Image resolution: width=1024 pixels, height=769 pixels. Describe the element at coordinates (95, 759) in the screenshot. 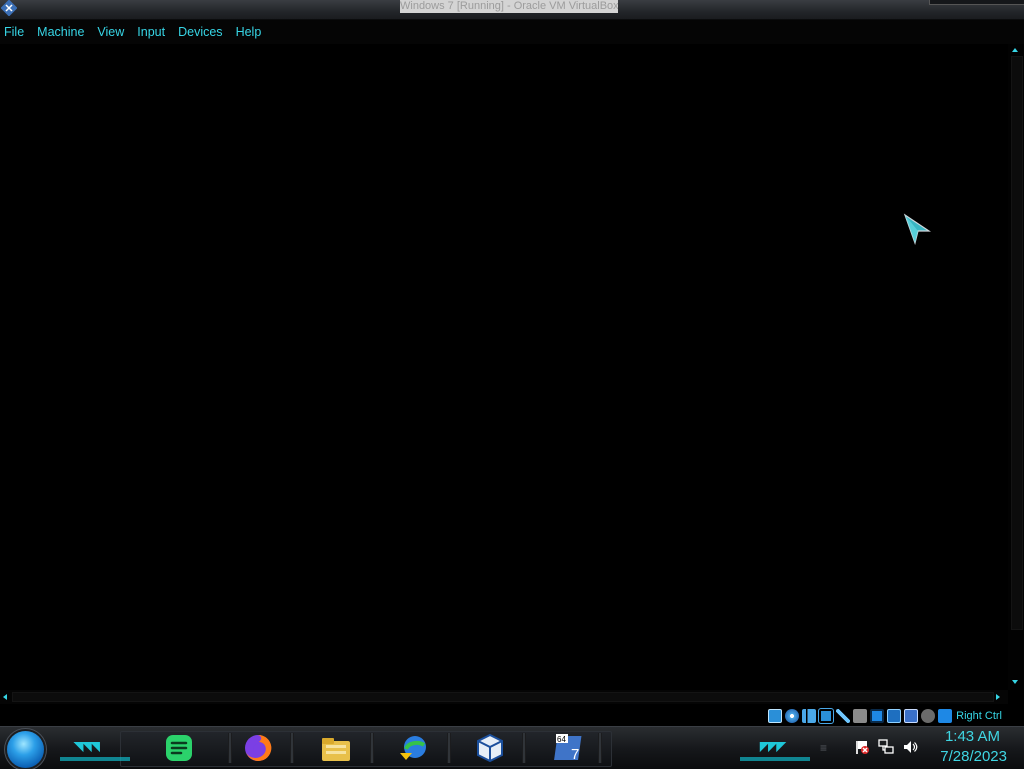

I see `accent-stripe-left` at that location.